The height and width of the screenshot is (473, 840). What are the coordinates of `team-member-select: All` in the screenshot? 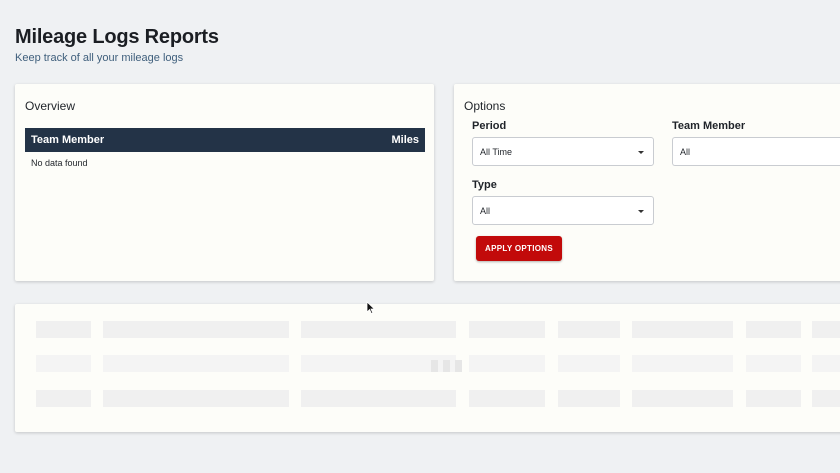 It's located at (756, 151).